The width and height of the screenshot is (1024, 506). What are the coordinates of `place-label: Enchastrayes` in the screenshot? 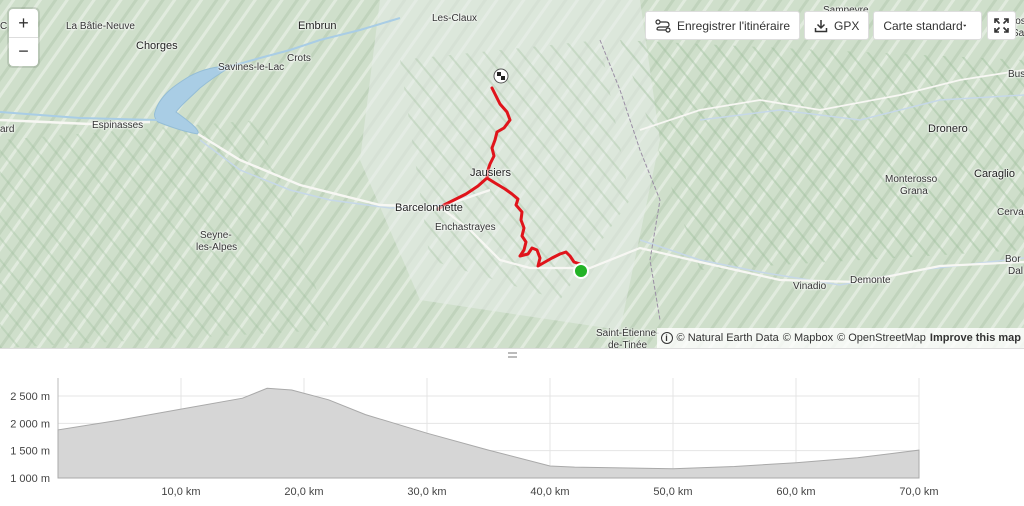 It's located at (465, 227).